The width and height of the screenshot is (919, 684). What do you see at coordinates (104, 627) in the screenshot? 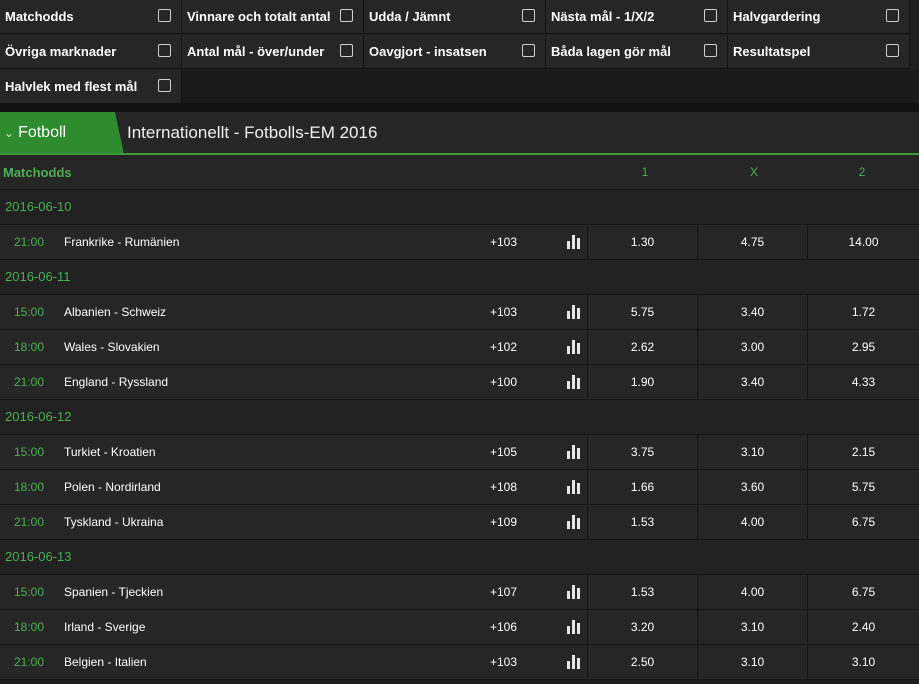
I see `match-teams: Irland - Sverige` at bounding box center [104, 627].